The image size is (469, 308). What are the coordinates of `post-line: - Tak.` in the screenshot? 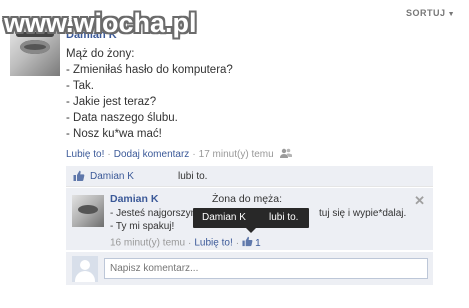 It's located at (80, 86).